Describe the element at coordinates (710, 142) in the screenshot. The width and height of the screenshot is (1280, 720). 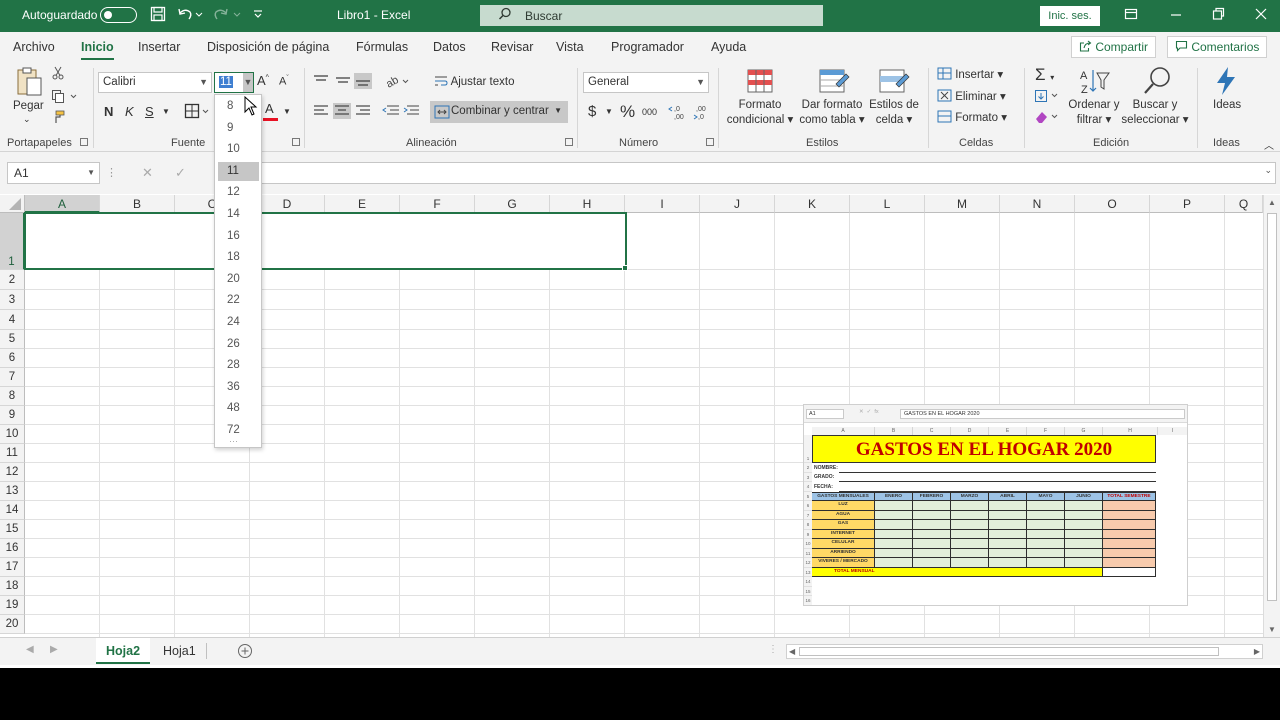
I see `numero-launcher-icon` at that location.